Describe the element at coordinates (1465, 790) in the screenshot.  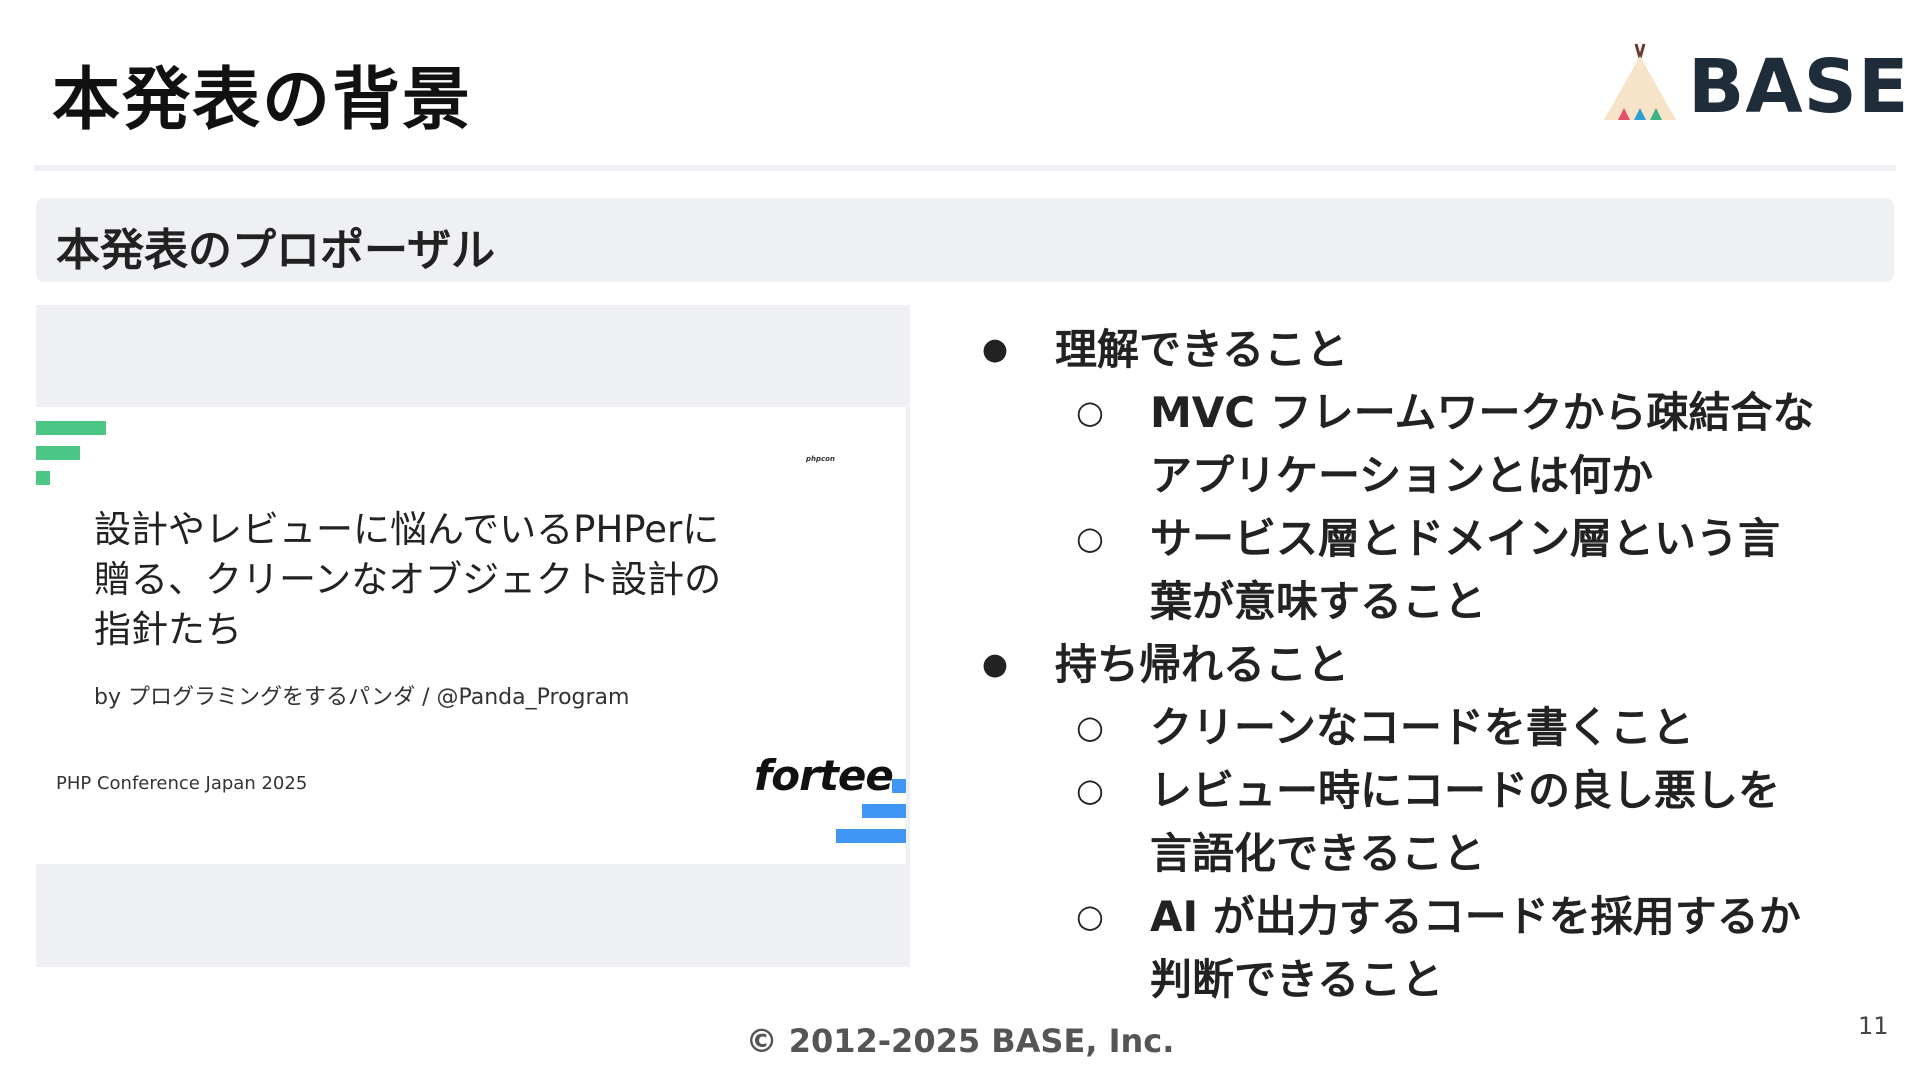
I see `bullet-text: レビュー時にコードの良し悪しを` at that location.